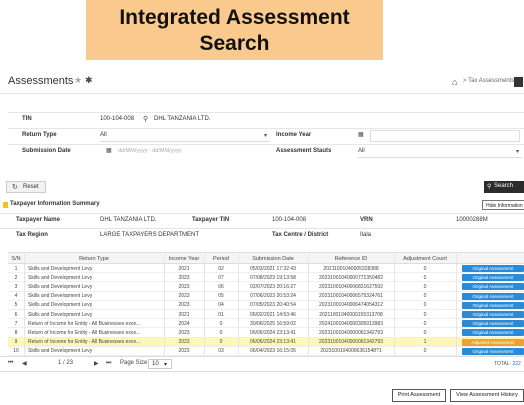 The height and width of the screenshot is (405, 524). What do you see at coordinates (26, 187) in the screenshot?
I see `reset-button: ↻ Reset` at bounding box center [26, 187].